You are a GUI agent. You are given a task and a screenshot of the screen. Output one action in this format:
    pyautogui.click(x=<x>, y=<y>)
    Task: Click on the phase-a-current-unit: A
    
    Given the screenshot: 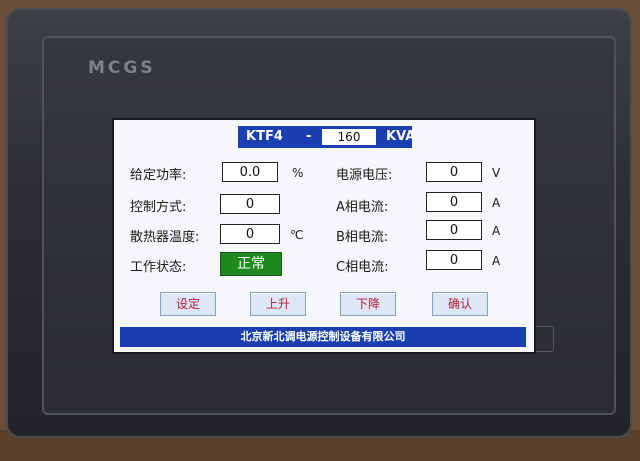 What is the action you would take?
    pyautogui.click(x=496, y=203)
    